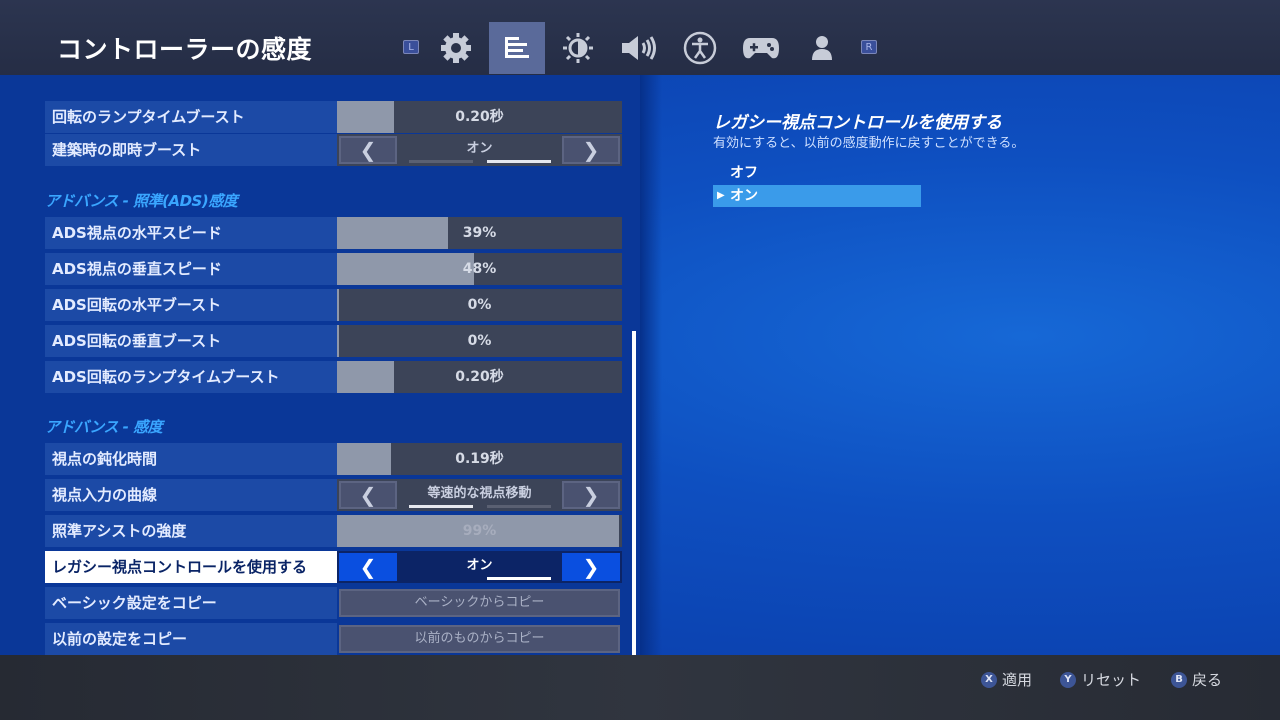 Image resolution: width=1280 pixels, height=720 pixels. Describe the element at coordinates (185, 49) in the screenshot. I see `page-title: コントローラーの感度` at that location.